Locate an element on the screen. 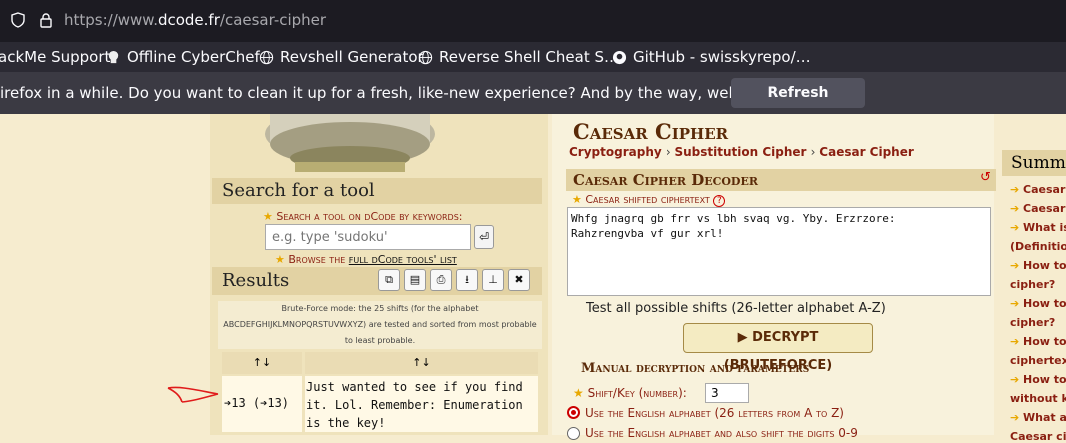 This screenshot has width=1066, height=443. sort-header-text: ↑↓ is located at coordinates (421, 363).